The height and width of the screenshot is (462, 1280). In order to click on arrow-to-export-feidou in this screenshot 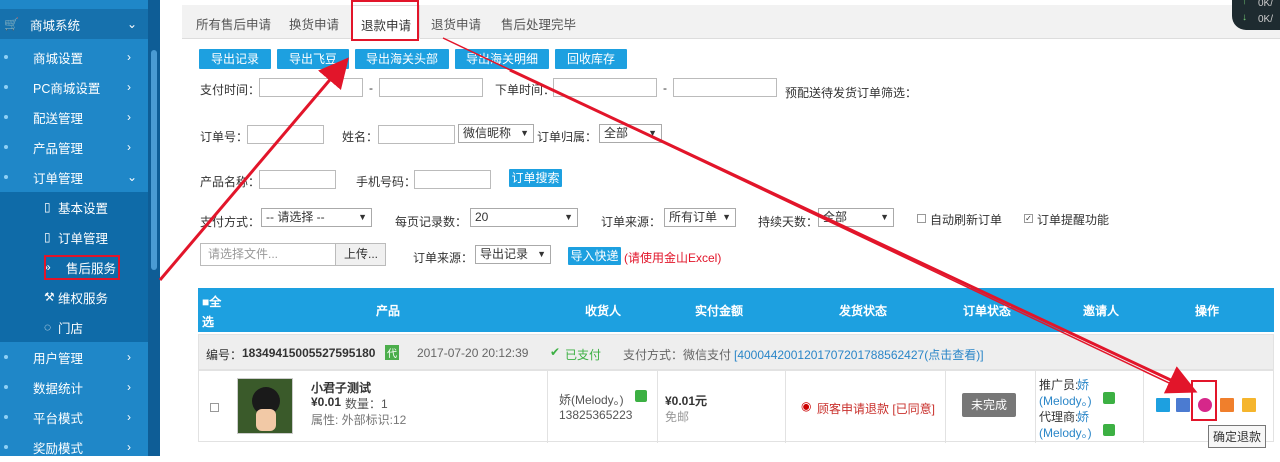, I will do `click(253, 169)`.